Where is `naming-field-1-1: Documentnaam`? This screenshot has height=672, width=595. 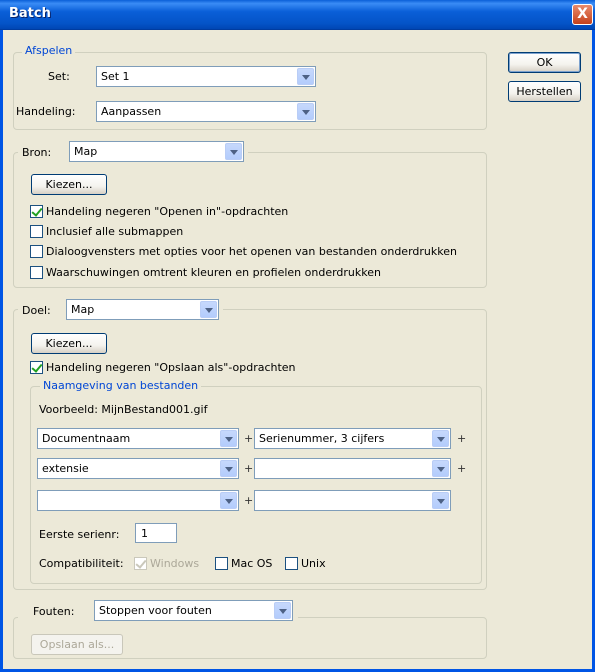
naming-field-1-1: Documentnaam is located at coordinates (138, 438).